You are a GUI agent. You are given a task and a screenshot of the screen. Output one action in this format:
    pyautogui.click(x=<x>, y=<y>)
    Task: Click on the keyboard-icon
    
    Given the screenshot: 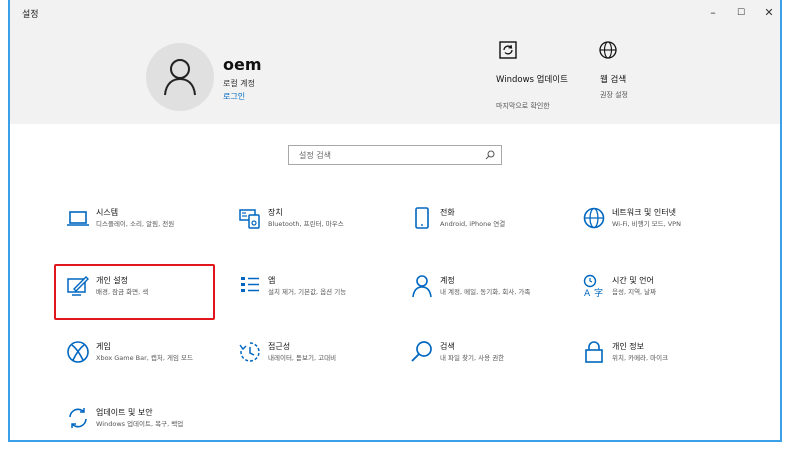 What is the action you would take?
    pyautogui.click(x=249, y=219)
    